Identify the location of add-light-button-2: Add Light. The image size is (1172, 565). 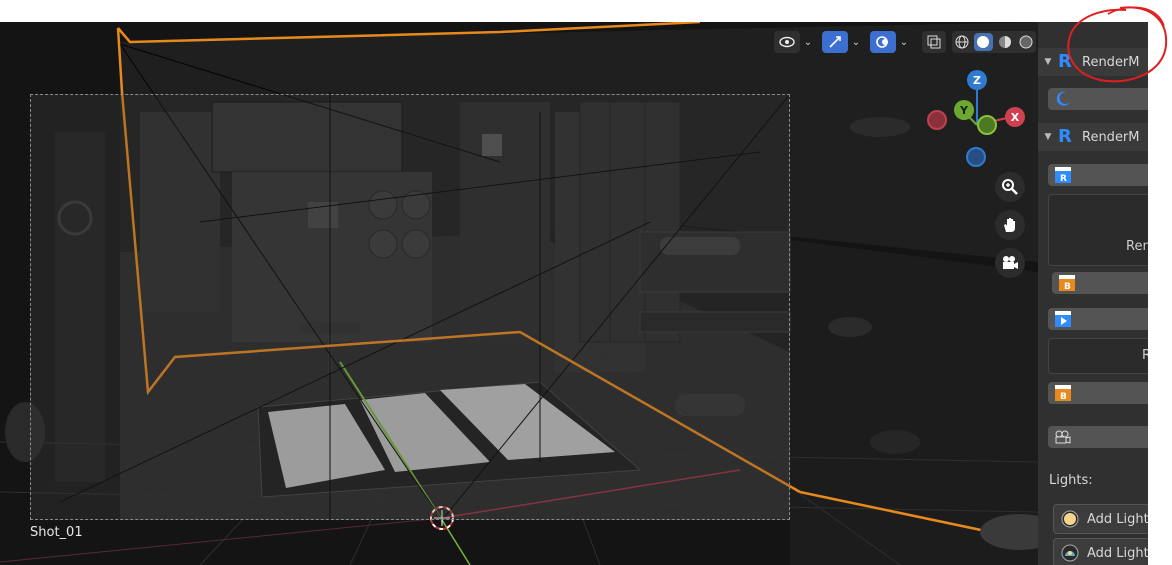
(1100, 551).